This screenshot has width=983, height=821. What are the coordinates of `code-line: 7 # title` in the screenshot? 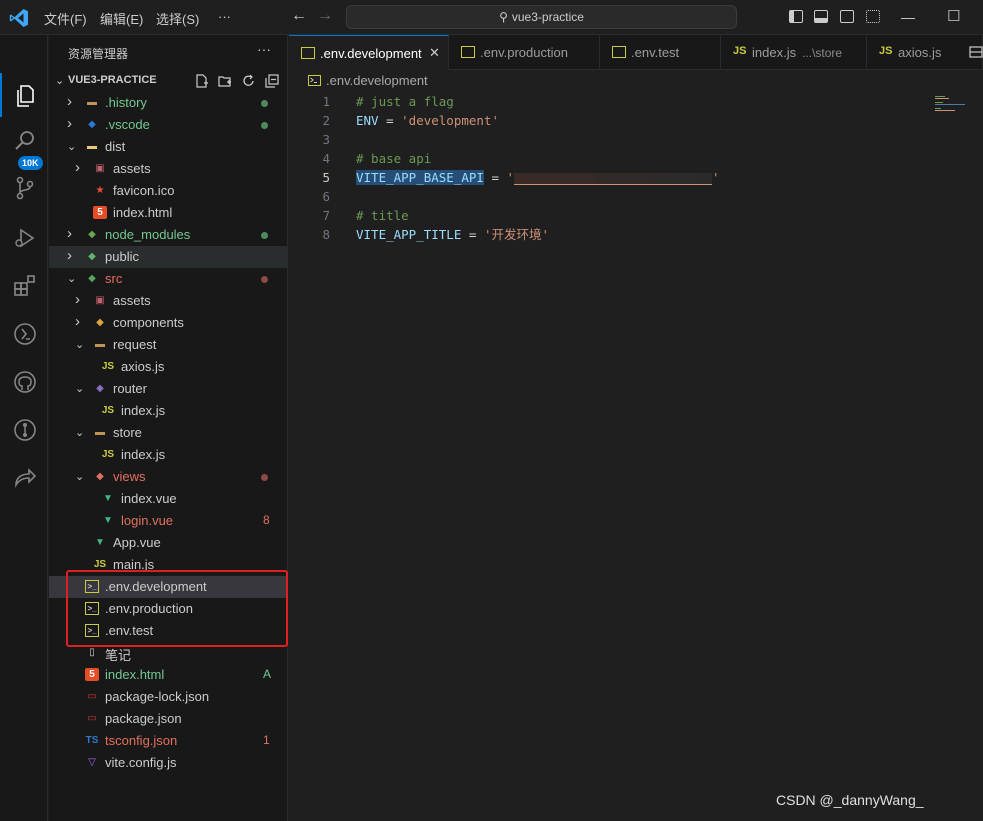 It's located at (609, 215).